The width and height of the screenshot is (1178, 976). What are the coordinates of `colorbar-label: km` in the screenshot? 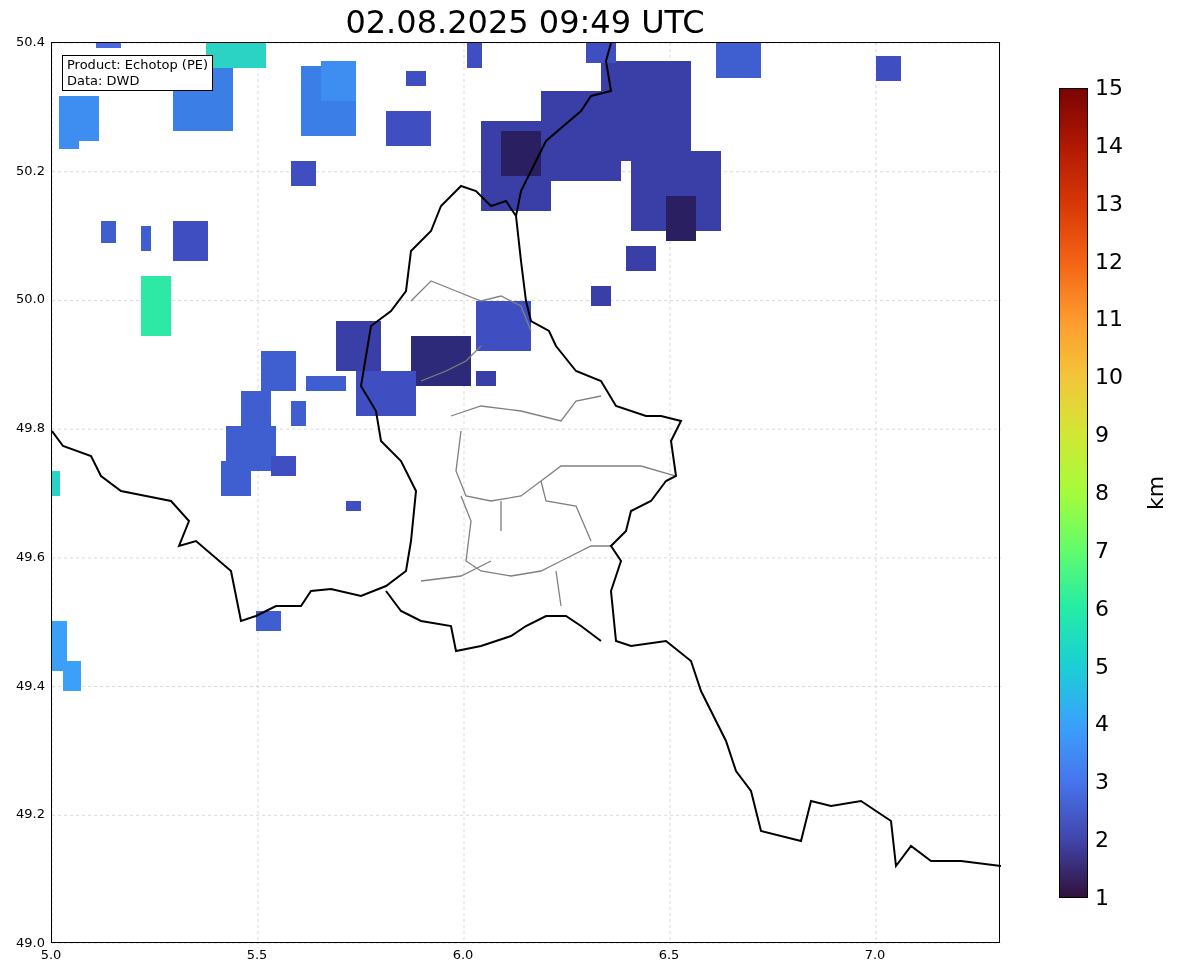 It's located at (1156, 493).